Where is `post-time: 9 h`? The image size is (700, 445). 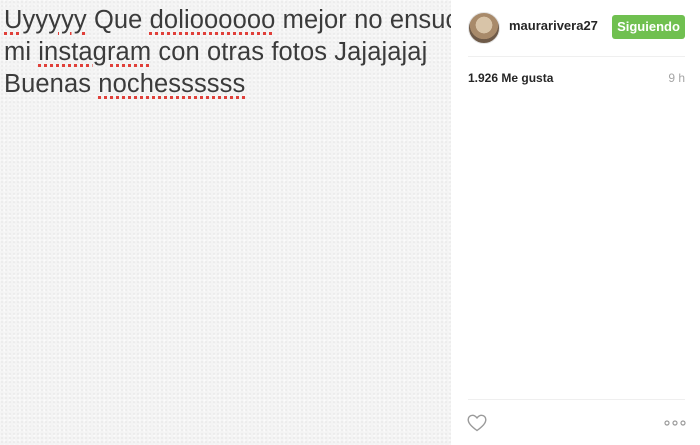 post-time: 9 h is located at coordinates (676, 78).